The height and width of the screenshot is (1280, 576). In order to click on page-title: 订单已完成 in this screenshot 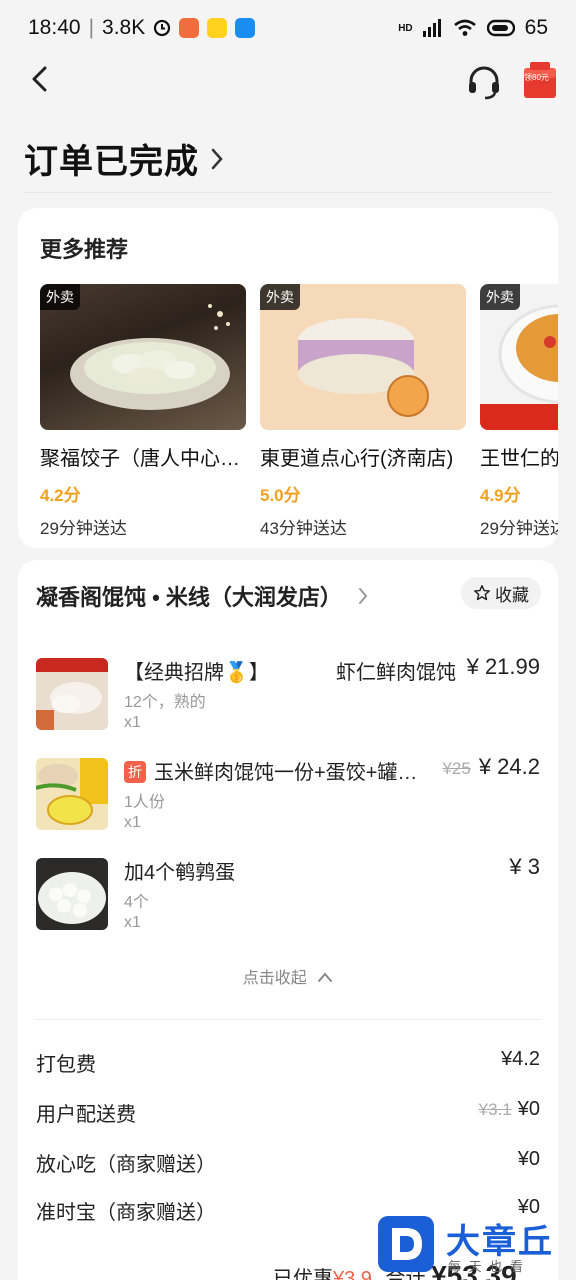, I will do `click(111, 162)`.